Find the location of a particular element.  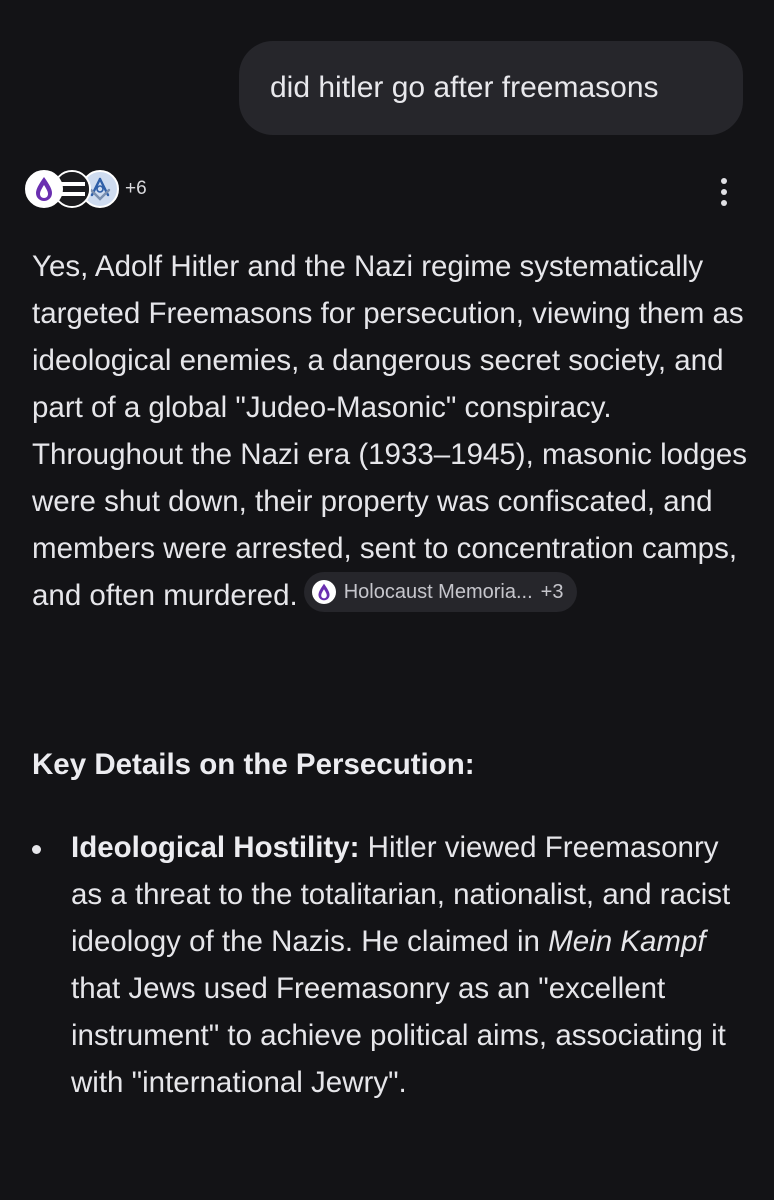

sources-more-count: +6 is located at coordinates (136, 188).